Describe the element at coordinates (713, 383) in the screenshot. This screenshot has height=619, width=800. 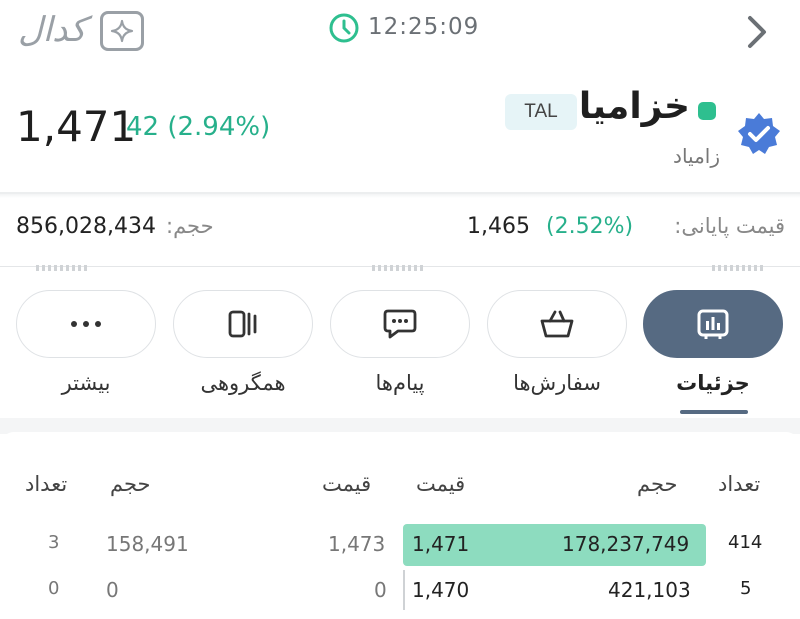
I see `details-label: جزئیات` at that location.